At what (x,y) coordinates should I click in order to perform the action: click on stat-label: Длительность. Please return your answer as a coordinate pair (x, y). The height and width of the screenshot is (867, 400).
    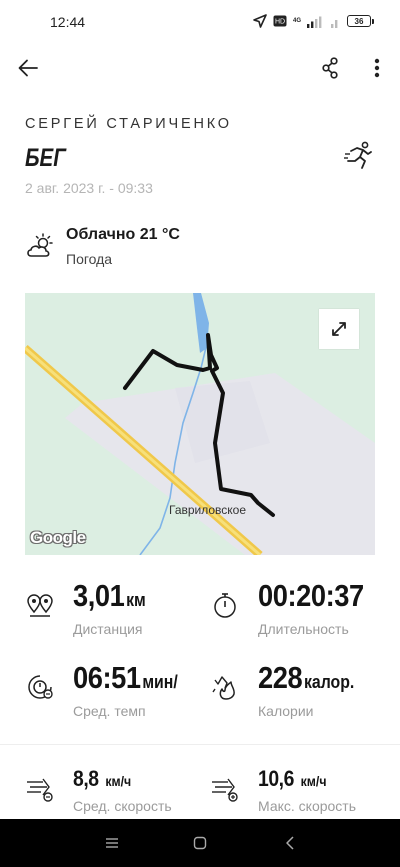
    Looking at the image, I should click on (303, 629).